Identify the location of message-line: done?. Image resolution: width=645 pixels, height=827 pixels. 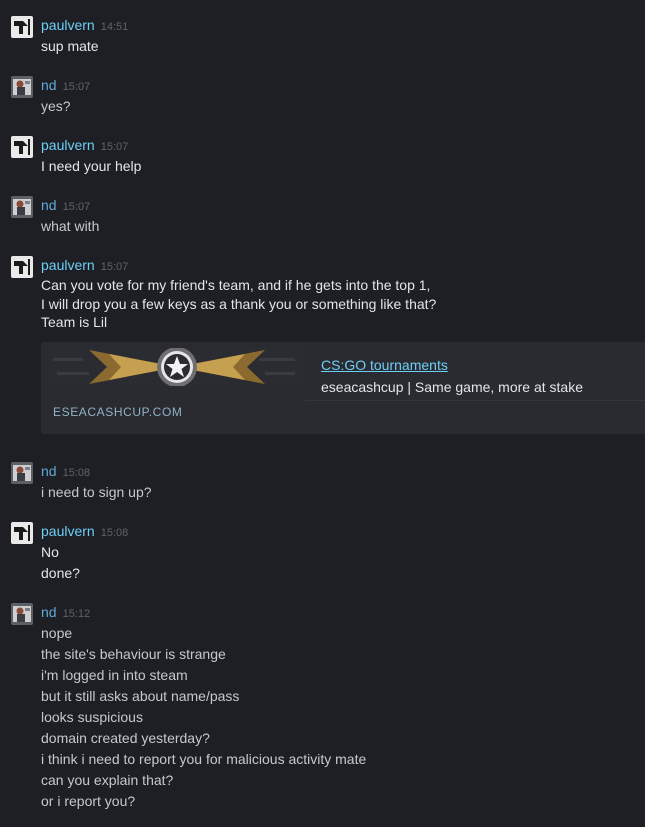
(60, 573).